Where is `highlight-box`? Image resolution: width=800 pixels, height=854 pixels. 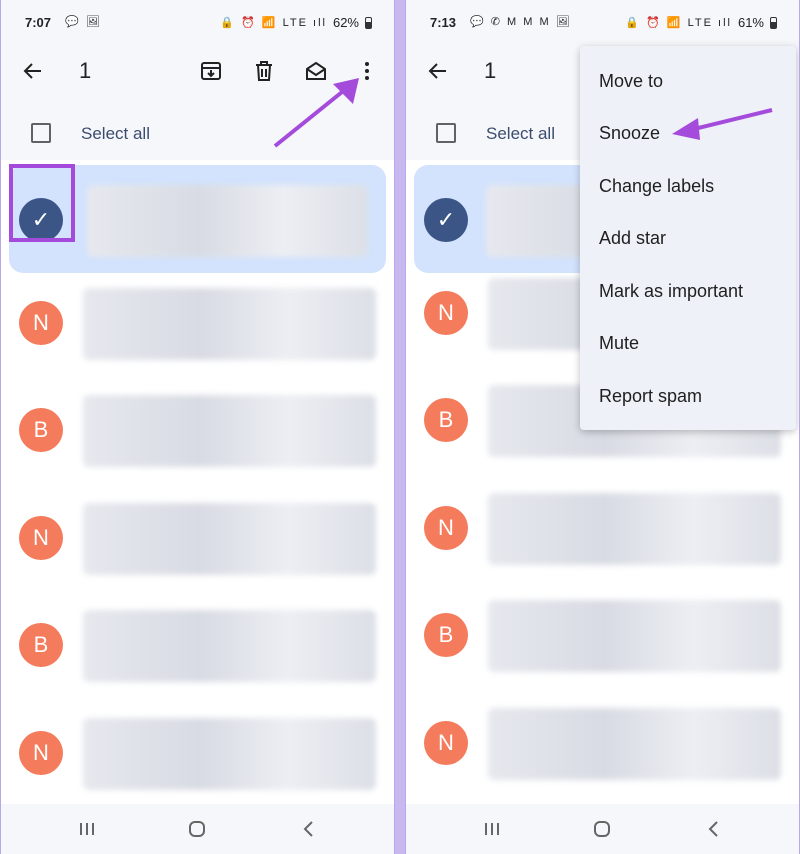
highlight-box is located at coordinates (42, 203).